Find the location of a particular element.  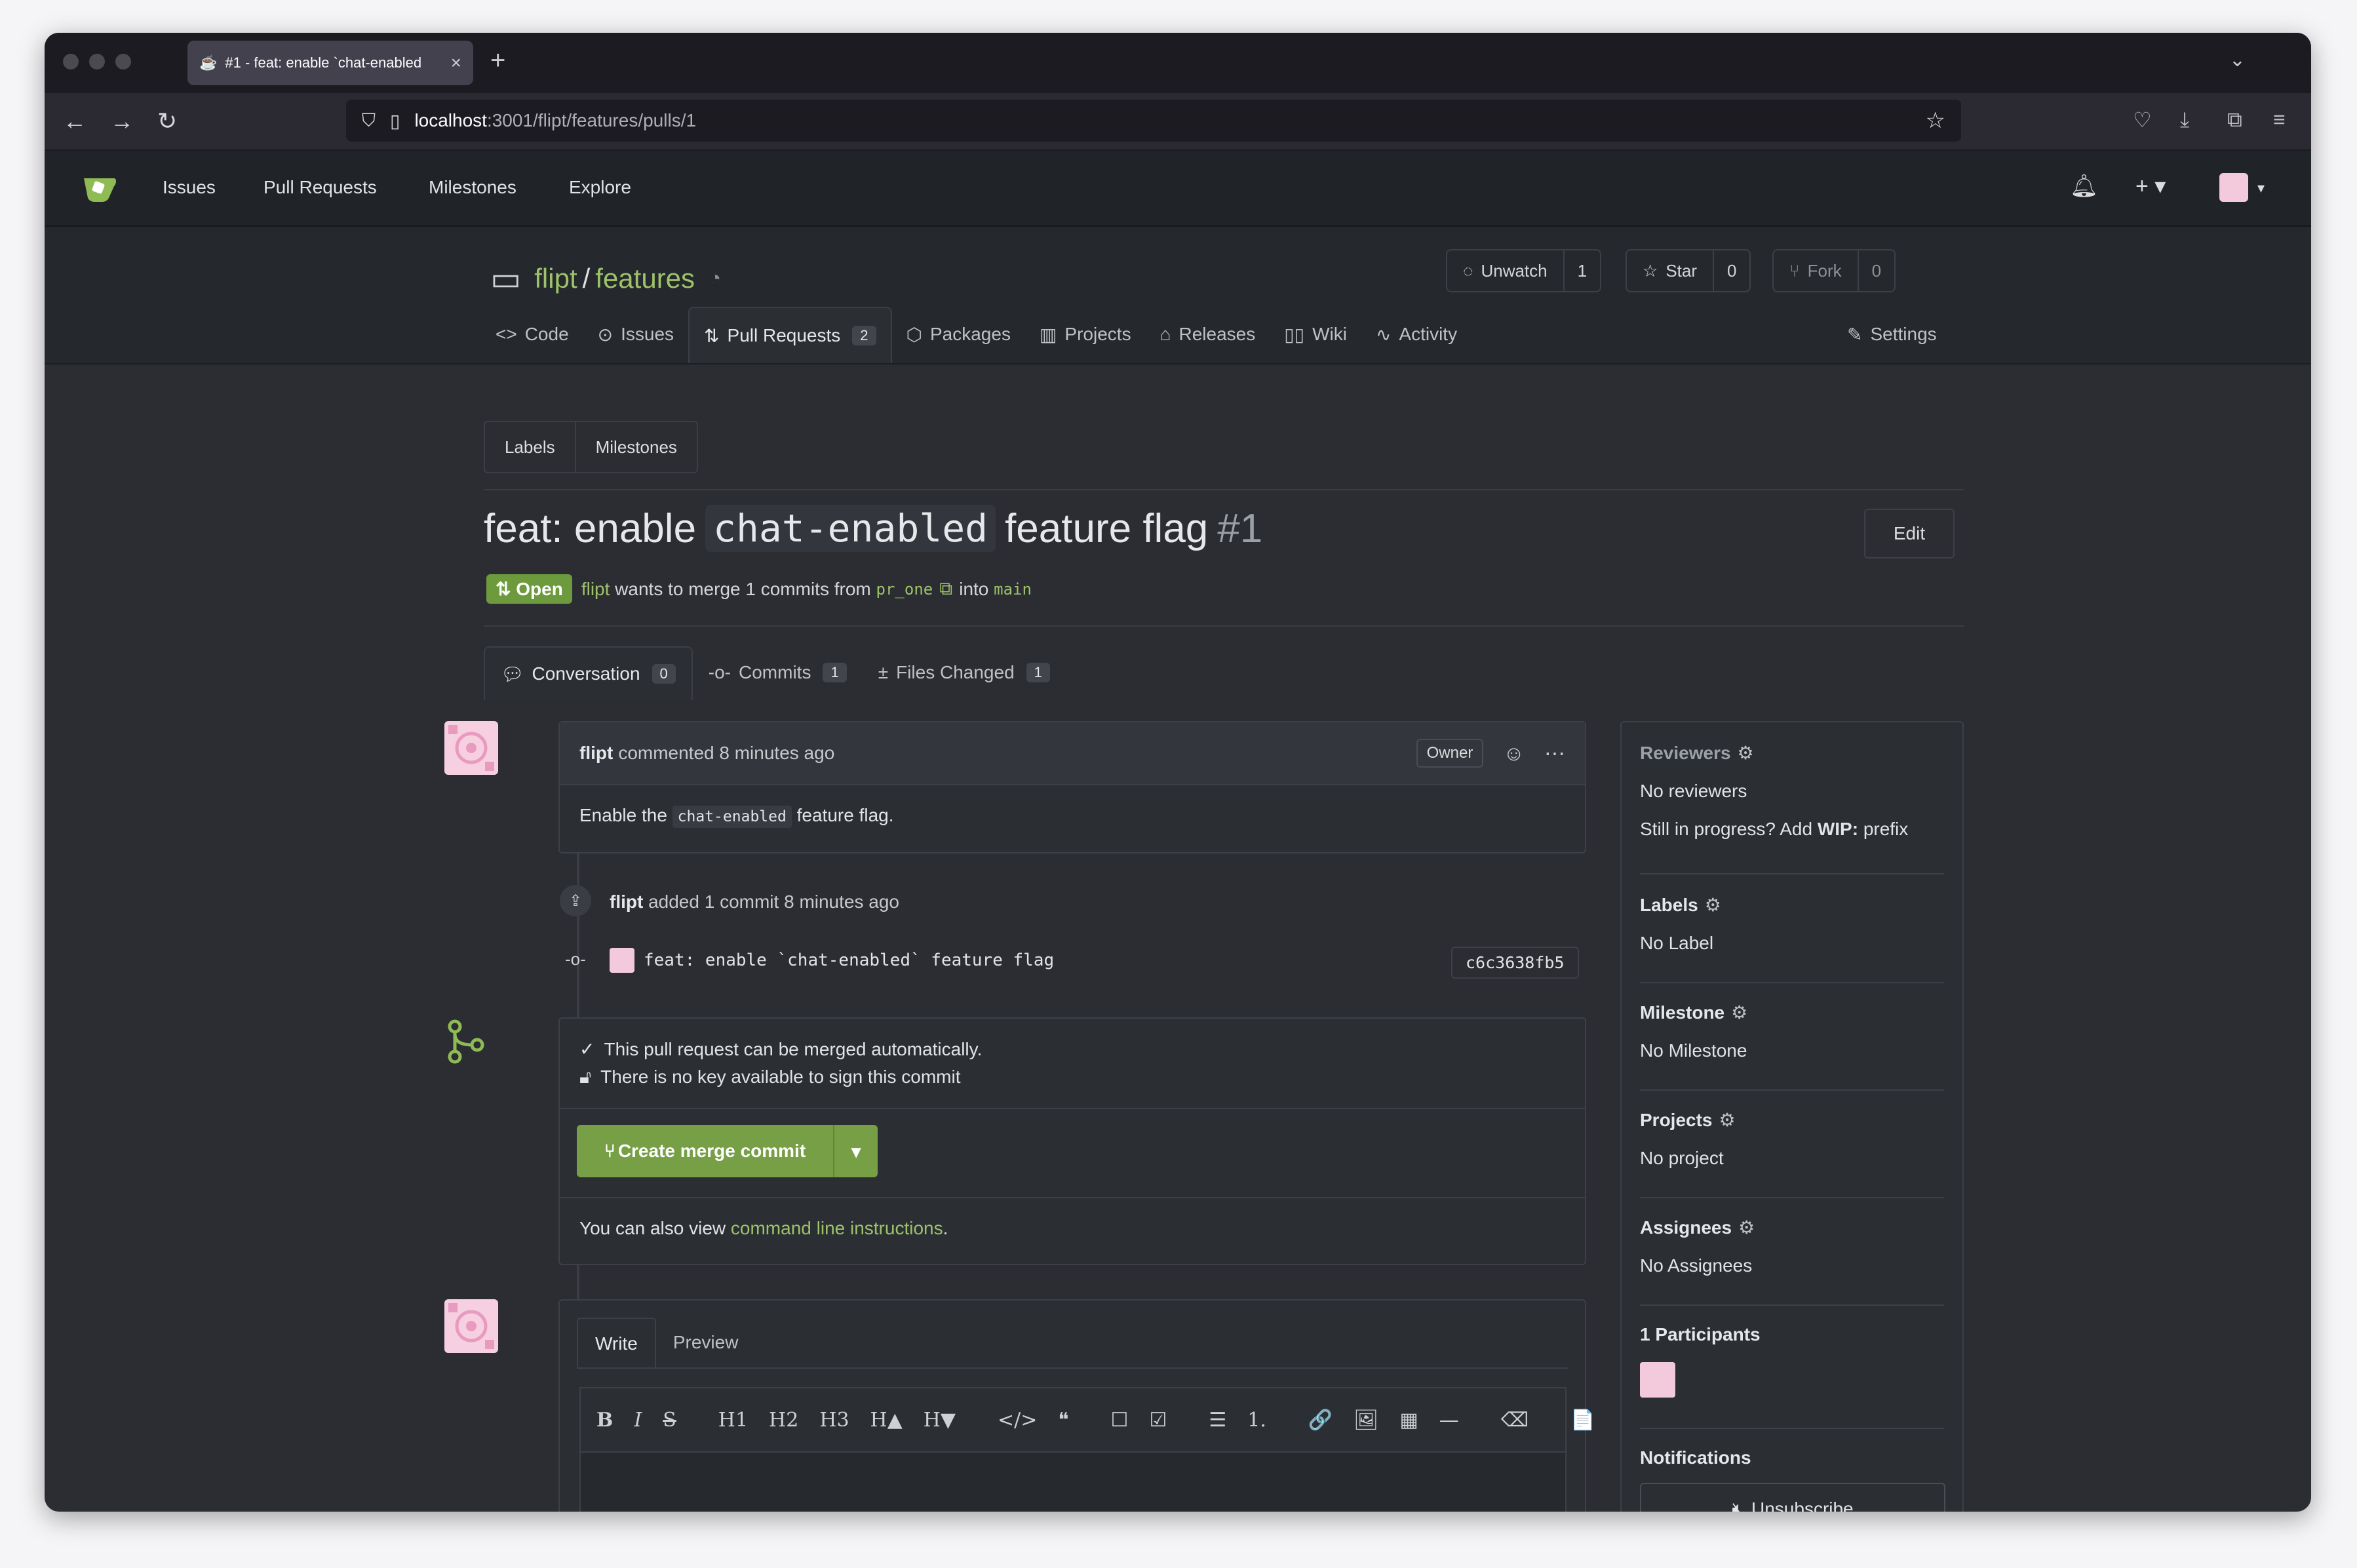

tab-list-chevron-icon: ⌄ is located at coordinates (2237, 60).